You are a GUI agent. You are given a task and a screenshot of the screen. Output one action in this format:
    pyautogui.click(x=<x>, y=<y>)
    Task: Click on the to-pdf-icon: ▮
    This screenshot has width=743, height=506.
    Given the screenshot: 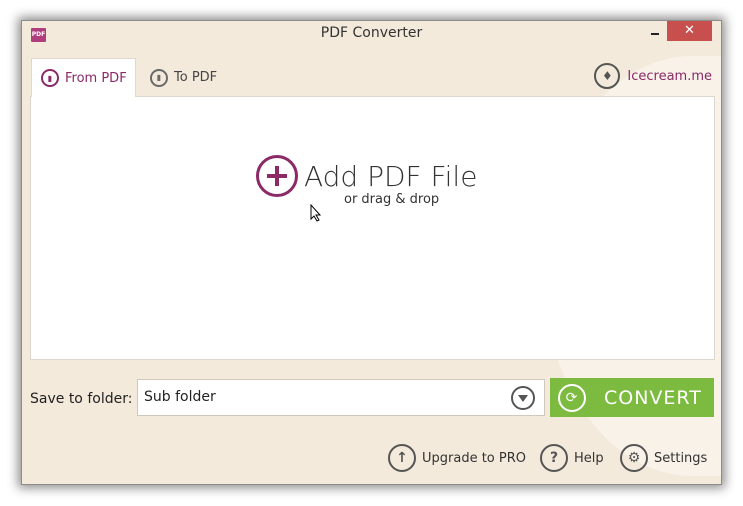 What is the action you would take?
    pyautogui.click(x=159, y=77)
    